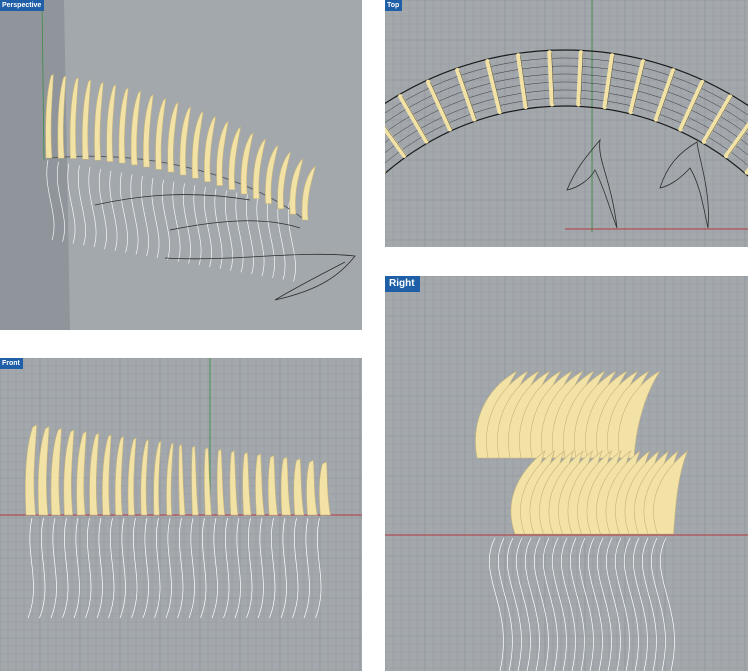 The width and height of the screenshot is (748, 671). Describe the element at coordinates (684, 185) in the screenshot. I see `leaf-curve` at that location.